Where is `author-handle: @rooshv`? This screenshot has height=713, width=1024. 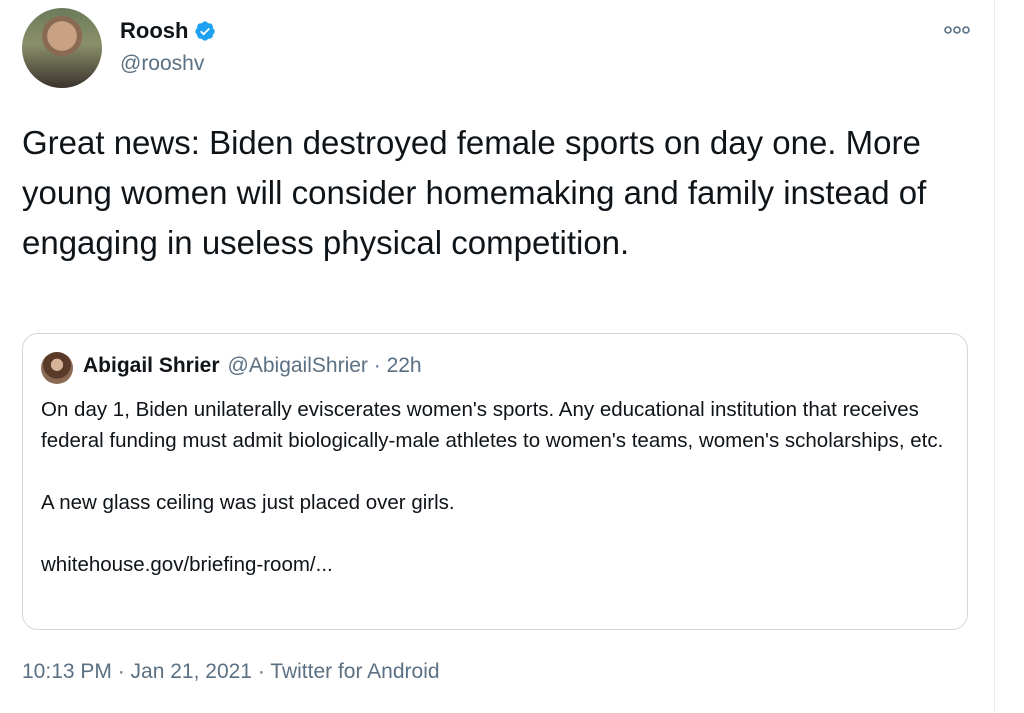
author-handle: @rooshv is located at coordinates (162, 64).